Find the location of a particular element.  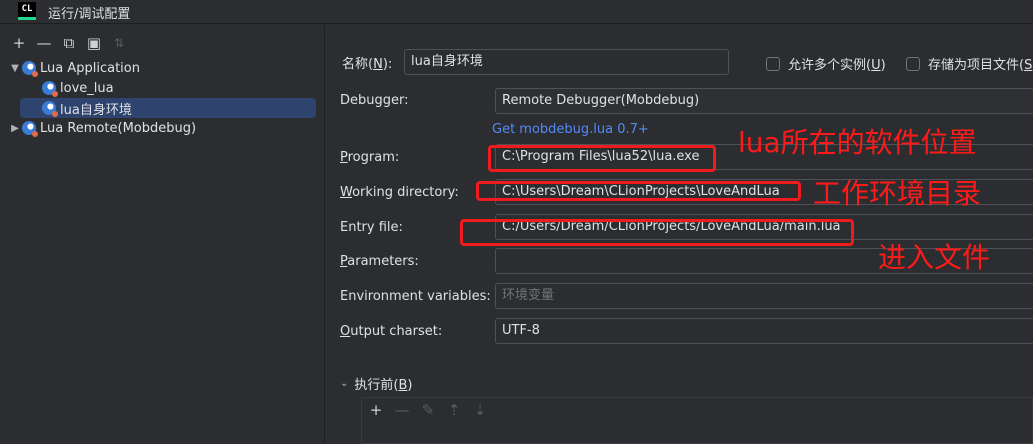

add-configuration-button: + is located at coordinates (19, 43).